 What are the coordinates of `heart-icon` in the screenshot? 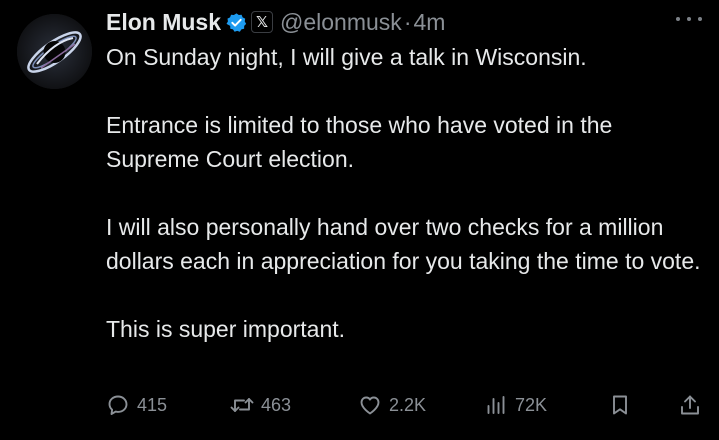 It's located at (370, 405).